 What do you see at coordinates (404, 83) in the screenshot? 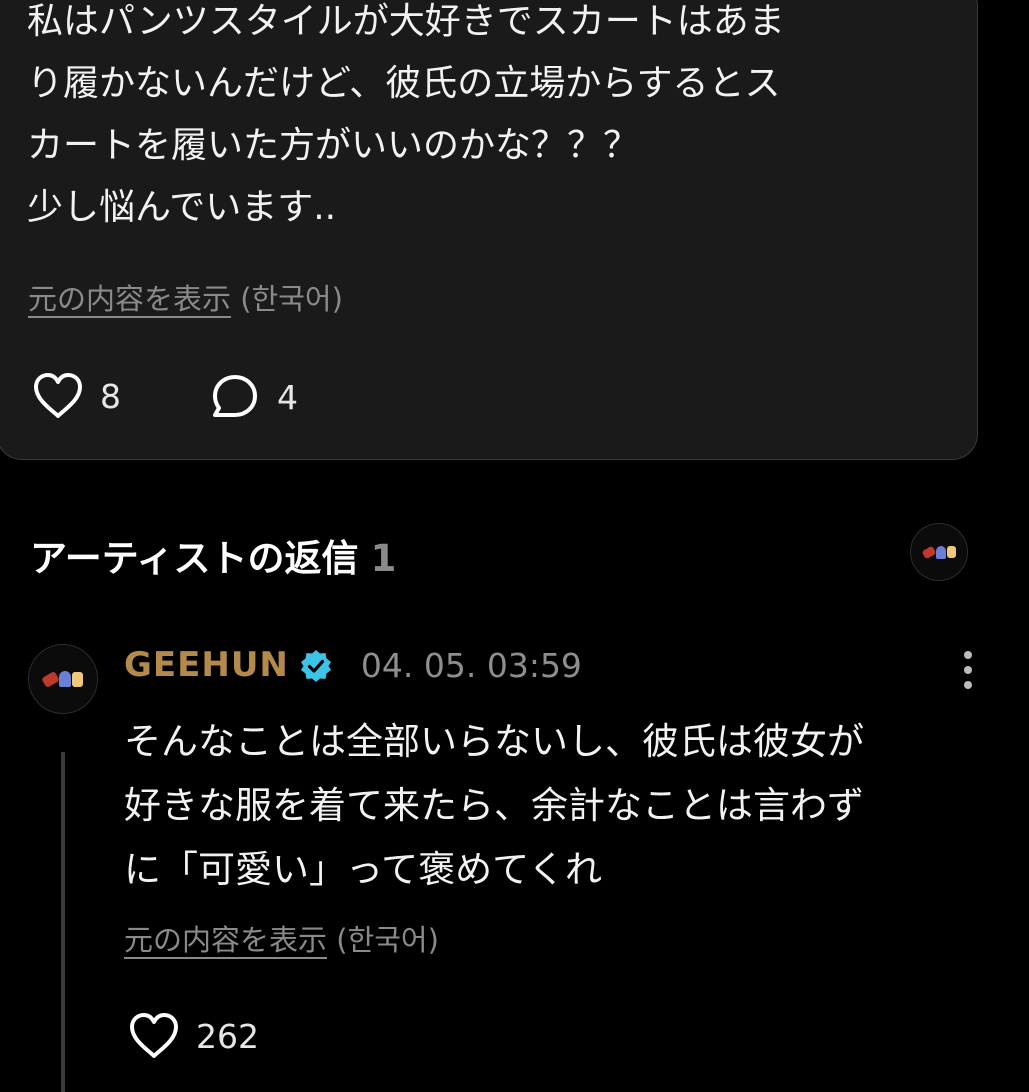
I see `post-line: り履かないんだけど、彼氏の立場からするとス` at bounding box center [404, 83].